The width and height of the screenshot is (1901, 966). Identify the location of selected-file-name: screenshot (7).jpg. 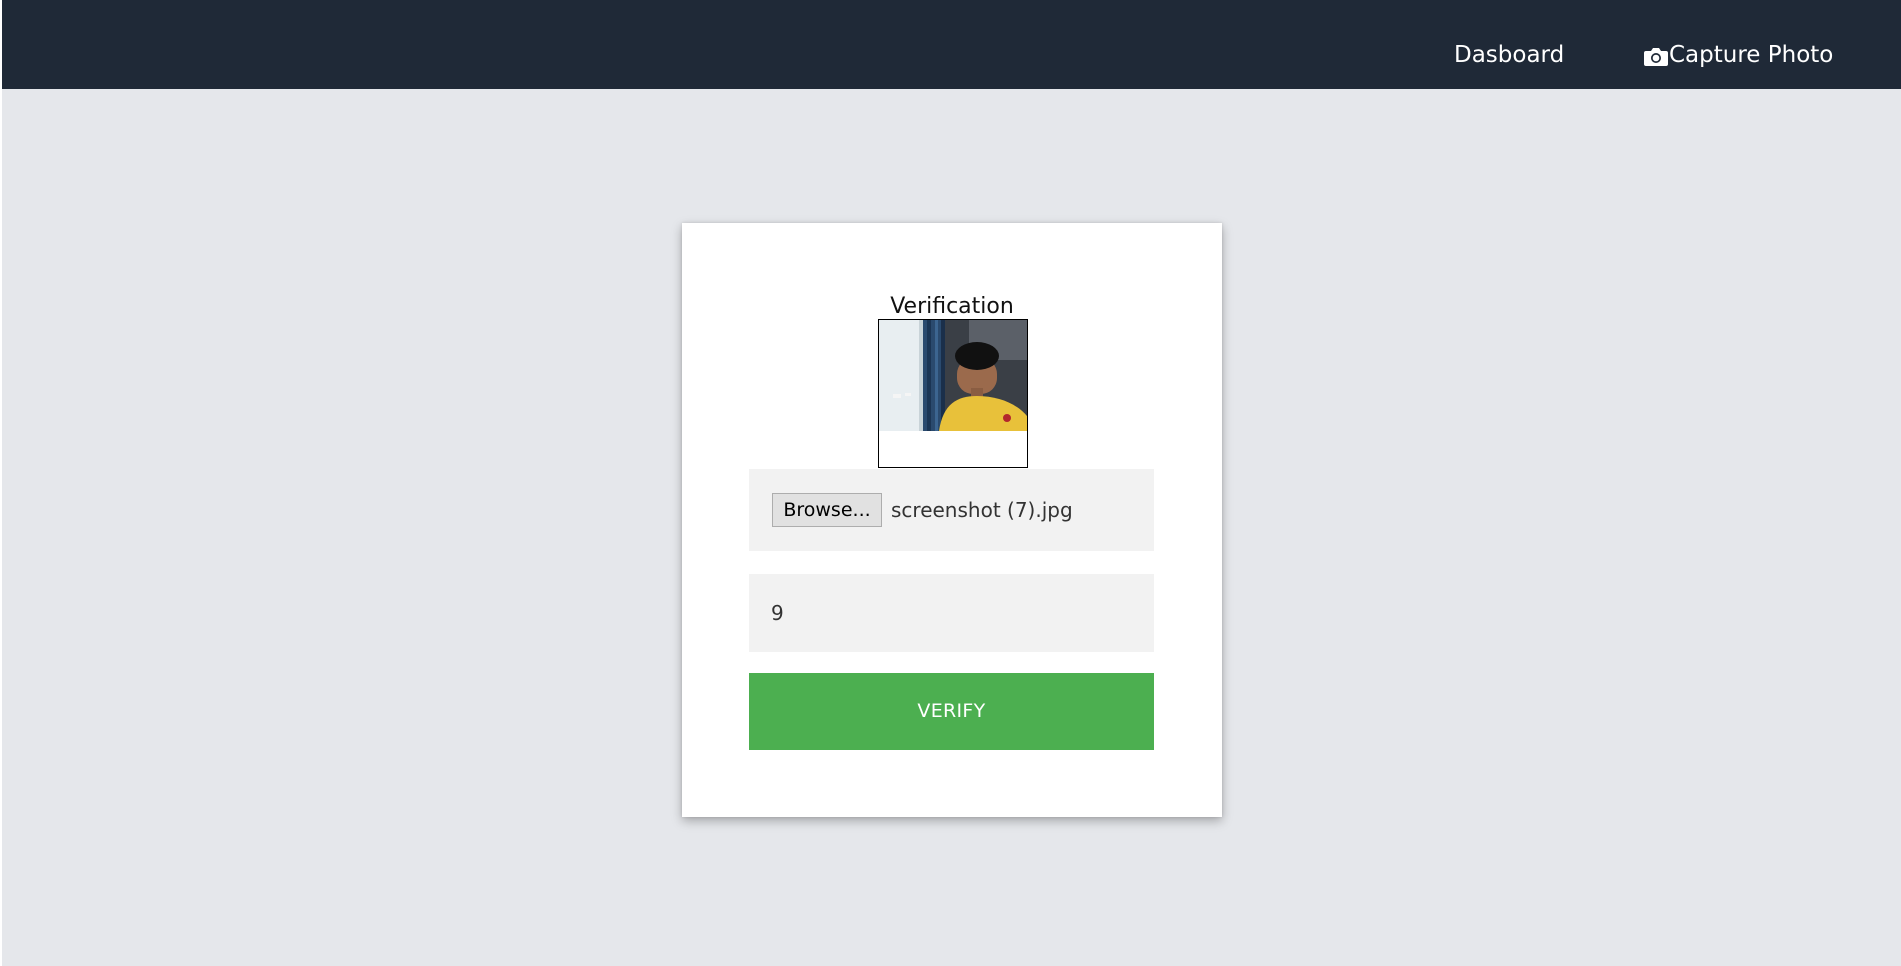
(982, 510).